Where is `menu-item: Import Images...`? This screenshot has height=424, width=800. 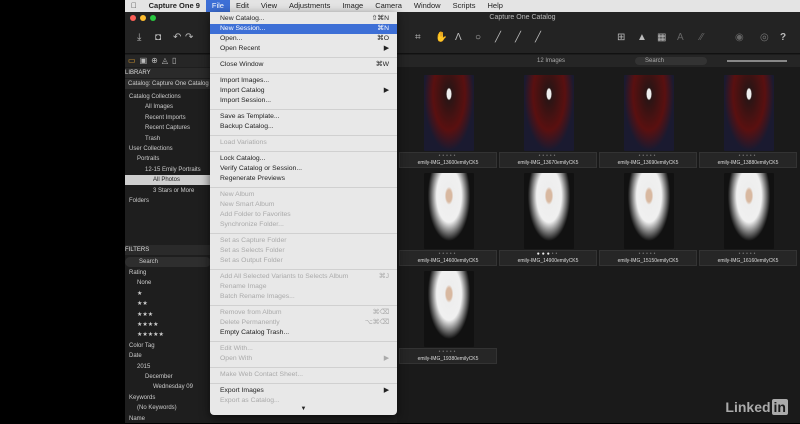
menu-item: Import Images... is located at coordinates (303, 81).